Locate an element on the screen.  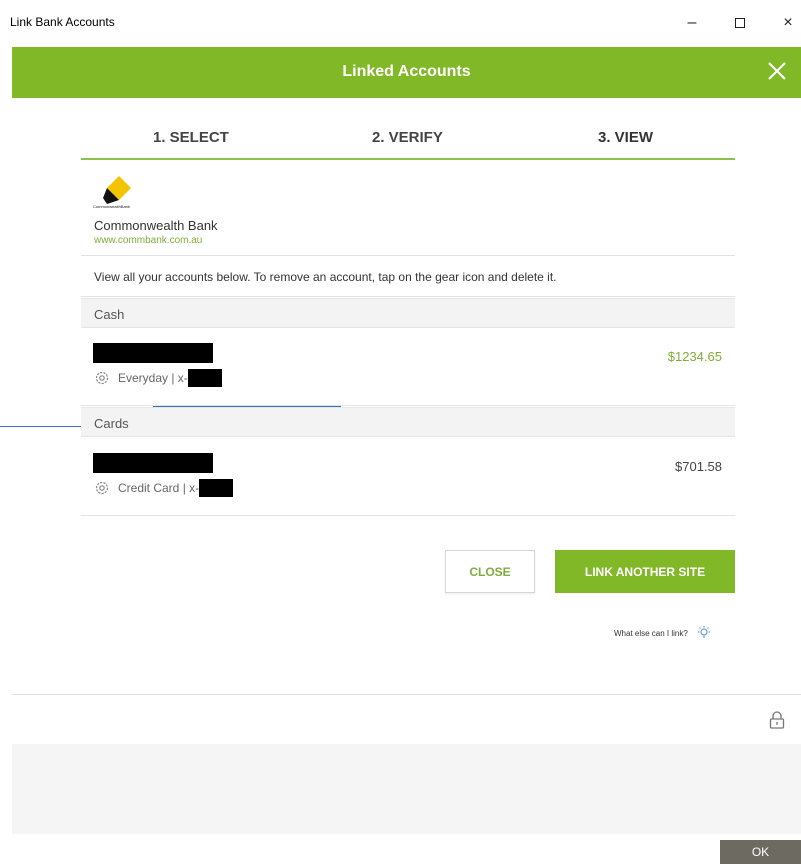
commbank-logo is located at coordinates (117, 190).